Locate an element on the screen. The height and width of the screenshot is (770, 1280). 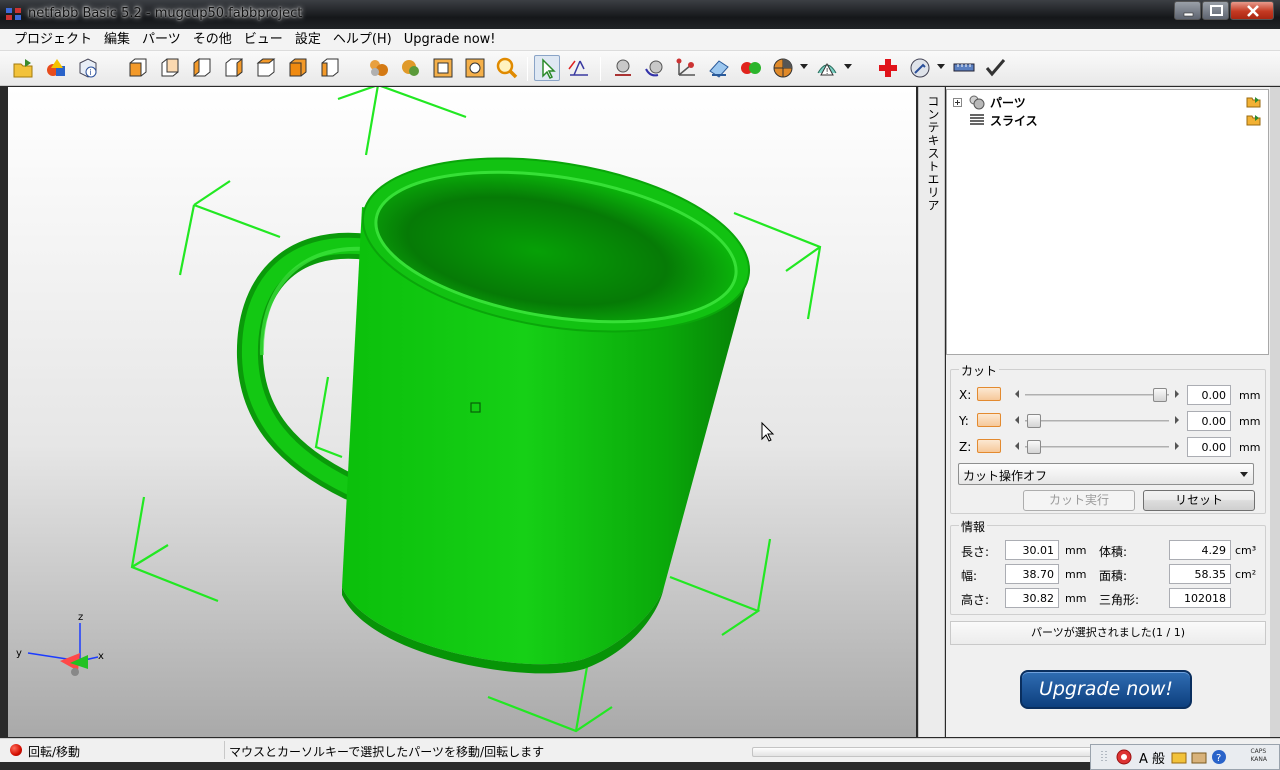
chevron-down-icon is located at coordinates (1244, 474).